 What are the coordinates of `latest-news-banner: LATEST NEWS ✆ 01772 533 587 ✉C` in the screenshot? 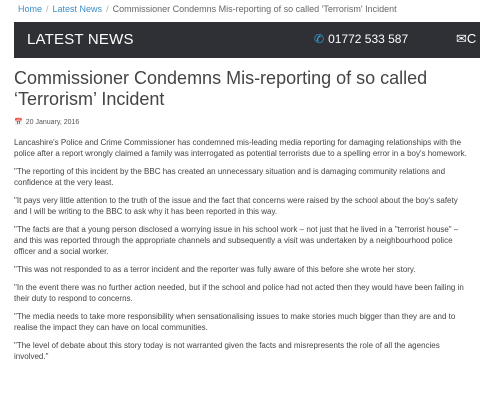 It's located at (247, 40).